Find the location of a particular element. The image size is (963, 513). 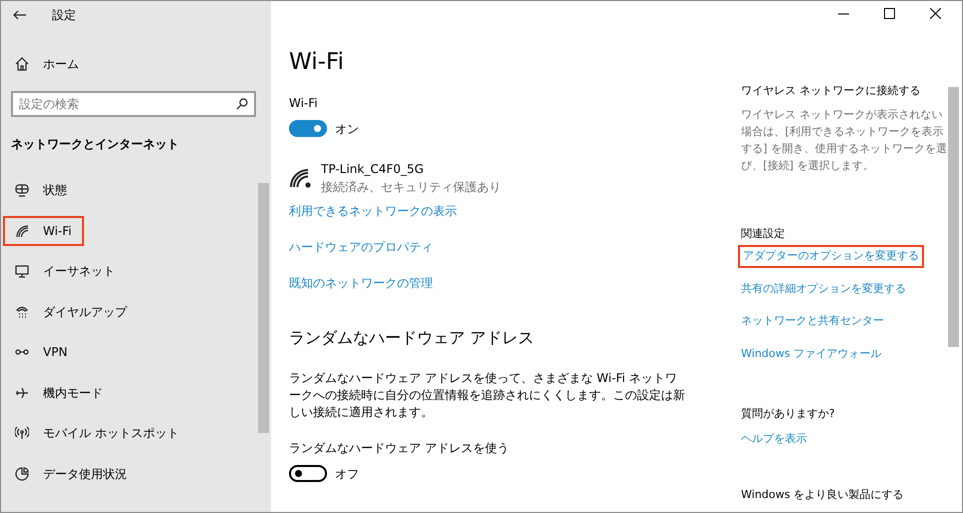

toggle-state: オフ is located at coordinates (347, 474).